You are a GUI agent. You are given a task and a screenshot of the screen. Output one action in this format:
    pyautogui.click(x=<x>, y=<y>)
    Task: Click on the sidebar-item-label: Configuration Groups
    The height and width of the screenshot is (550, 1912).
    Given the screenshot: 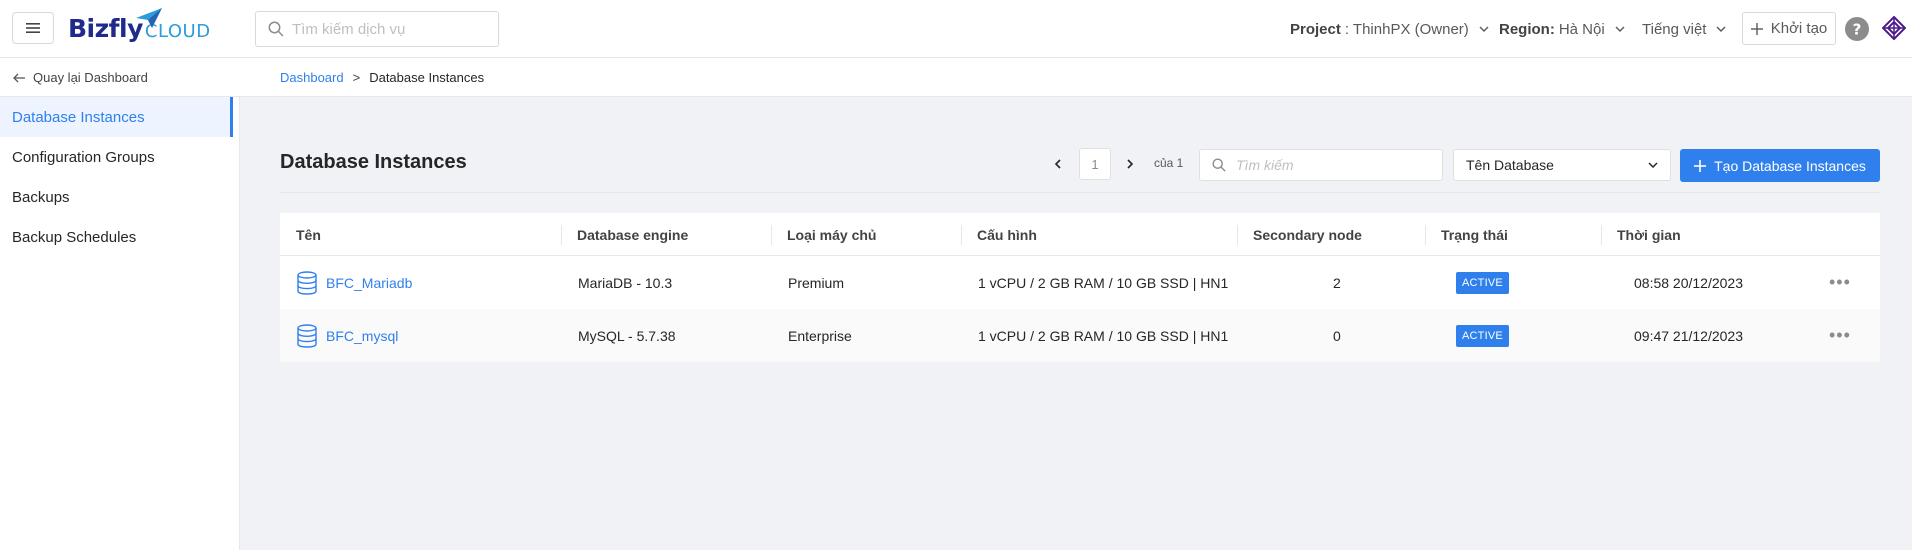 What is the action you would take?
    pyautogui.click(x=83, y=157)
    